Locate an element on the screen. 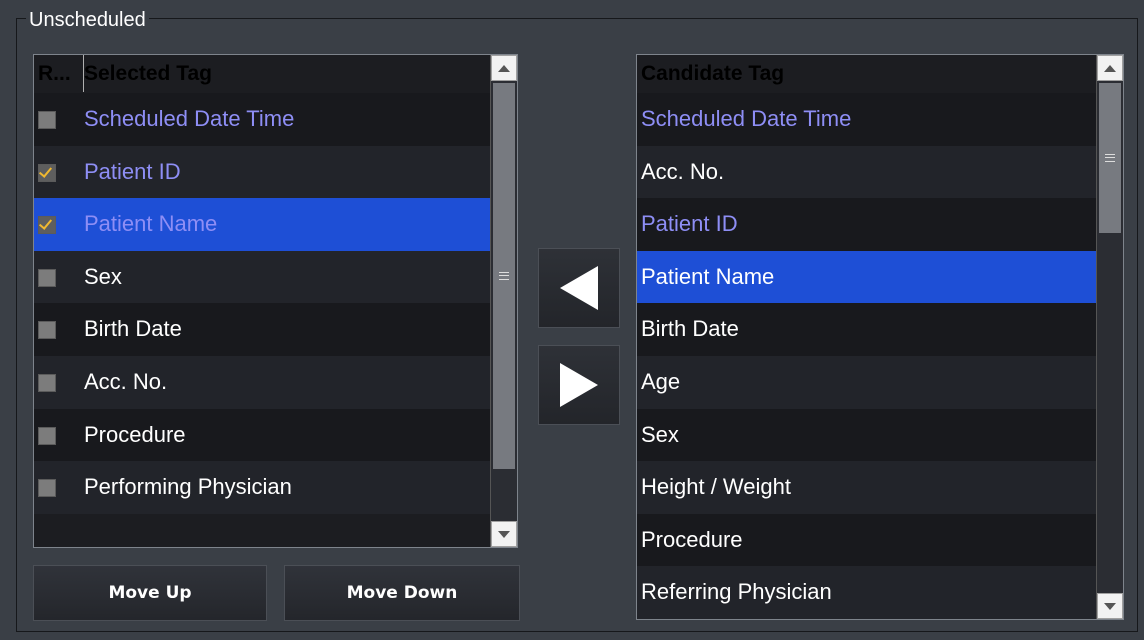 The height and width of the screenshot is (640, 1144). list-item-label: Age is located at coordinates (661, 381).